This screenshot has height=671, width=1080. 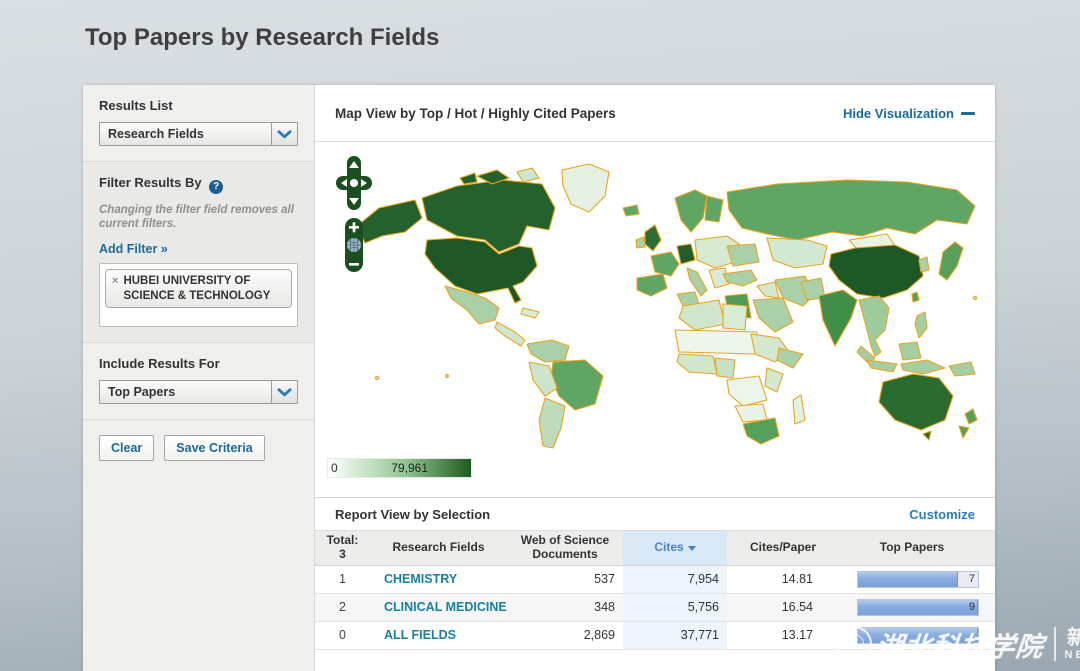 I want to click on column-header-wos-documents: Web of Science Documents, so click(x=565, y=548).